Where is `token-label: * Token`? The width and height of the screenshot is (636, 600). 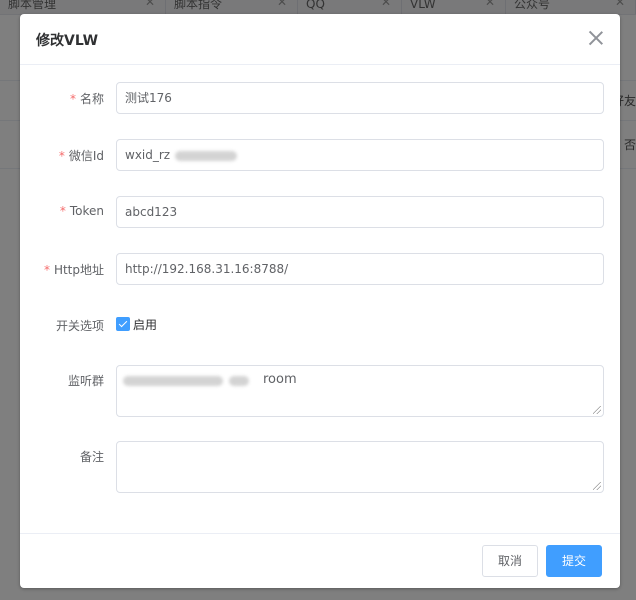 token-label: * Token is located at coordinates (81, 211).